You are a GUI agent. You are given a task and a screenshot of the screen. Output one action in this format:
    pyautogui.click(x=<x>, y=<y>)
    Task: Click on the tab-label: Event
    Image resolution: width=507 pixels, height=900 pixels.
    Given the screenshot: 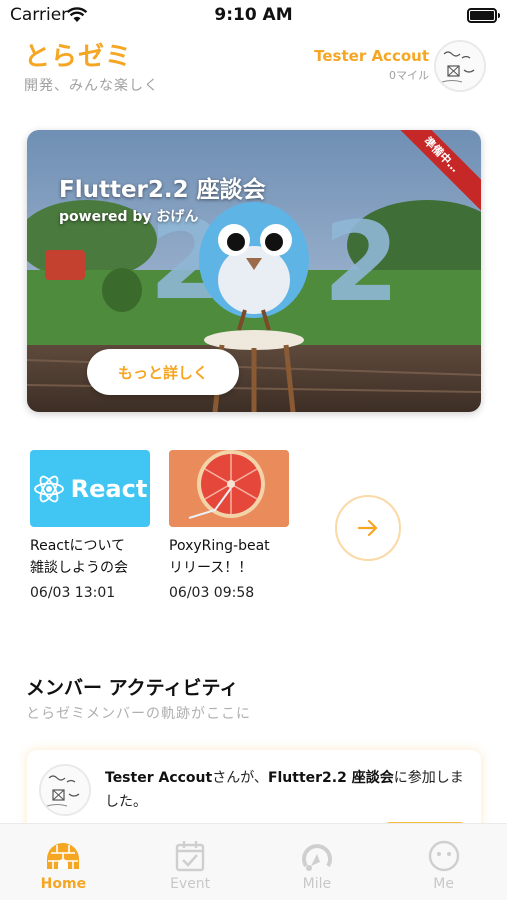 What is the action you would take?
    pyautogui.click(x=190, y=884)
    